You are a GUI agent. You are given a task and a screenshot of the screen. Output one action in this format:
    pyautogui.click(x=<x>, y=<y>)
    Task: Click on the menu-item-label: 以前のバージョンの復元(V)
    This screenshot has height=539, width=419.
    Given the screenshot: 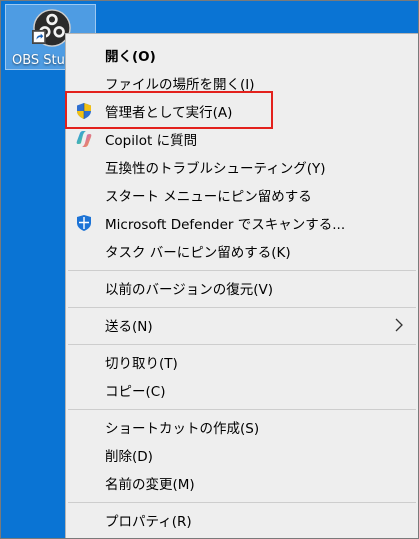 What is the action you would take?
    pyautogui.click(x=189, y=290)
    